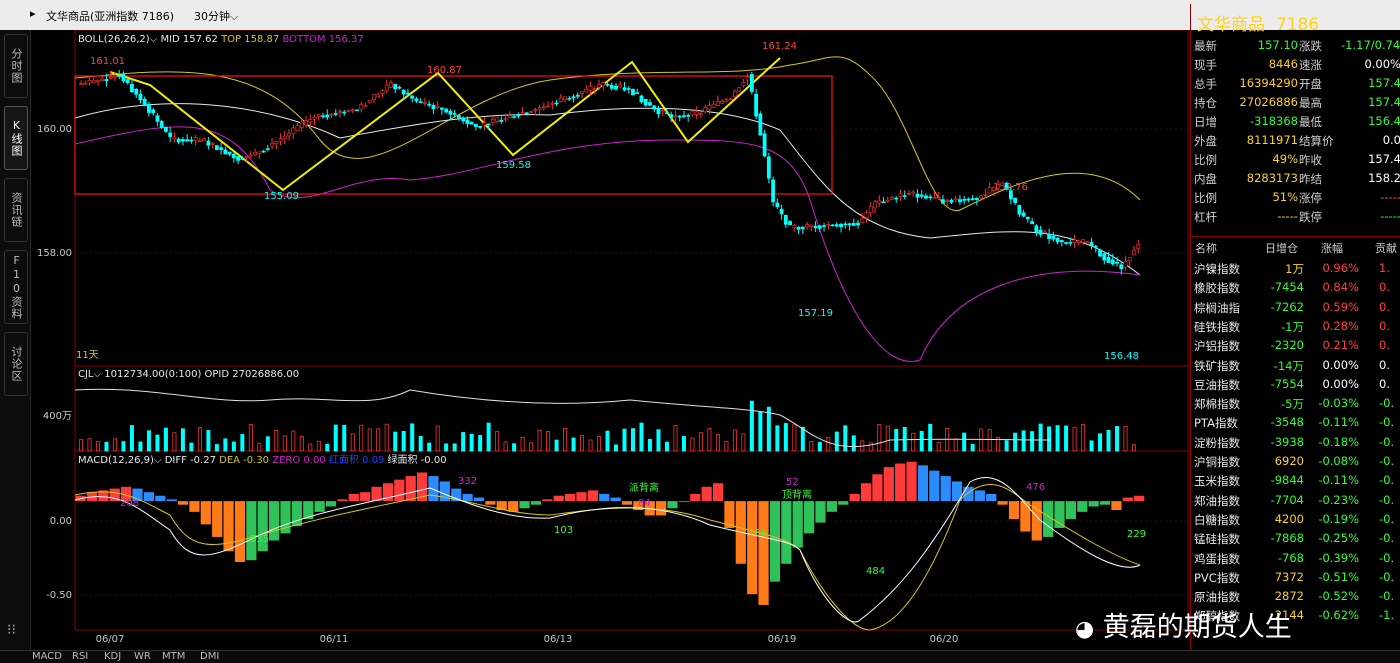 The height and width of the screenshot is (663, 1400). I want to click on divergence-label: 顶背离, so click(797, 494).